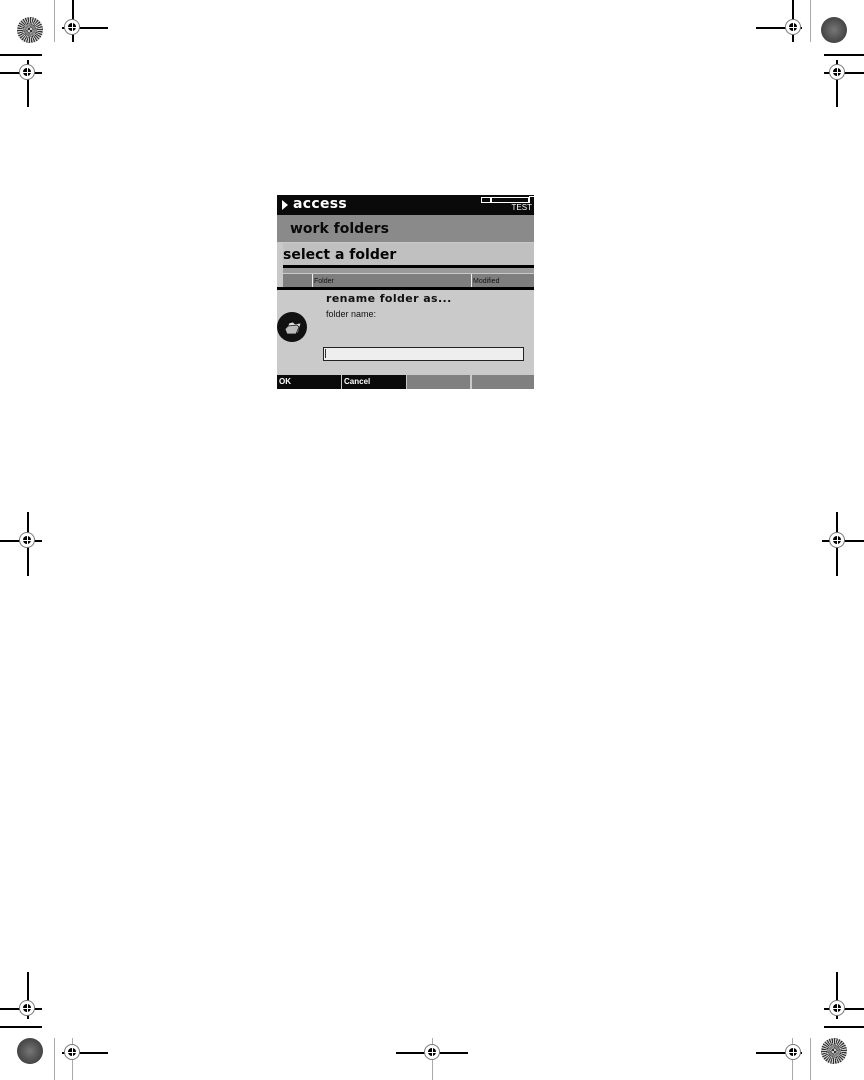 This screenshot has height=1080, width=864. What do you see at coordinates (405, 205) in the screenshot?
I see `title-bar: access TEST` at bounding box center [405, 205].